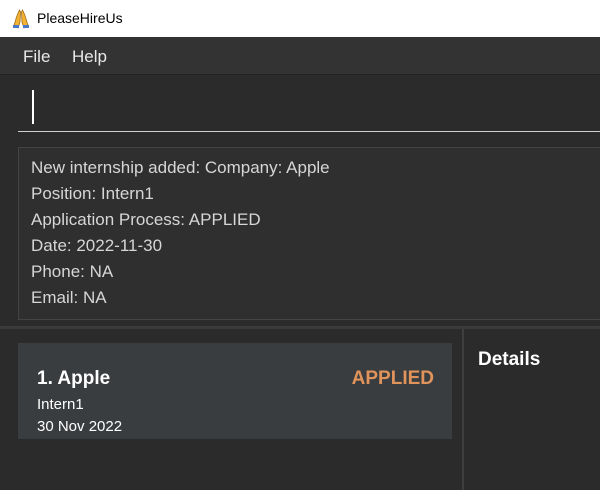  I want to click on command-box, so click(300, 108).